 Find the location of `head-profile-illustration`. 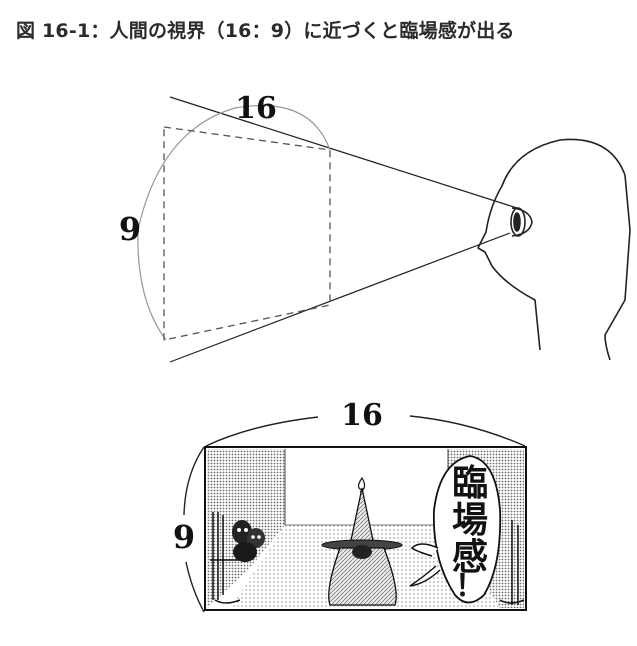

head-profile-illustration is located at coordinates (554, 249).